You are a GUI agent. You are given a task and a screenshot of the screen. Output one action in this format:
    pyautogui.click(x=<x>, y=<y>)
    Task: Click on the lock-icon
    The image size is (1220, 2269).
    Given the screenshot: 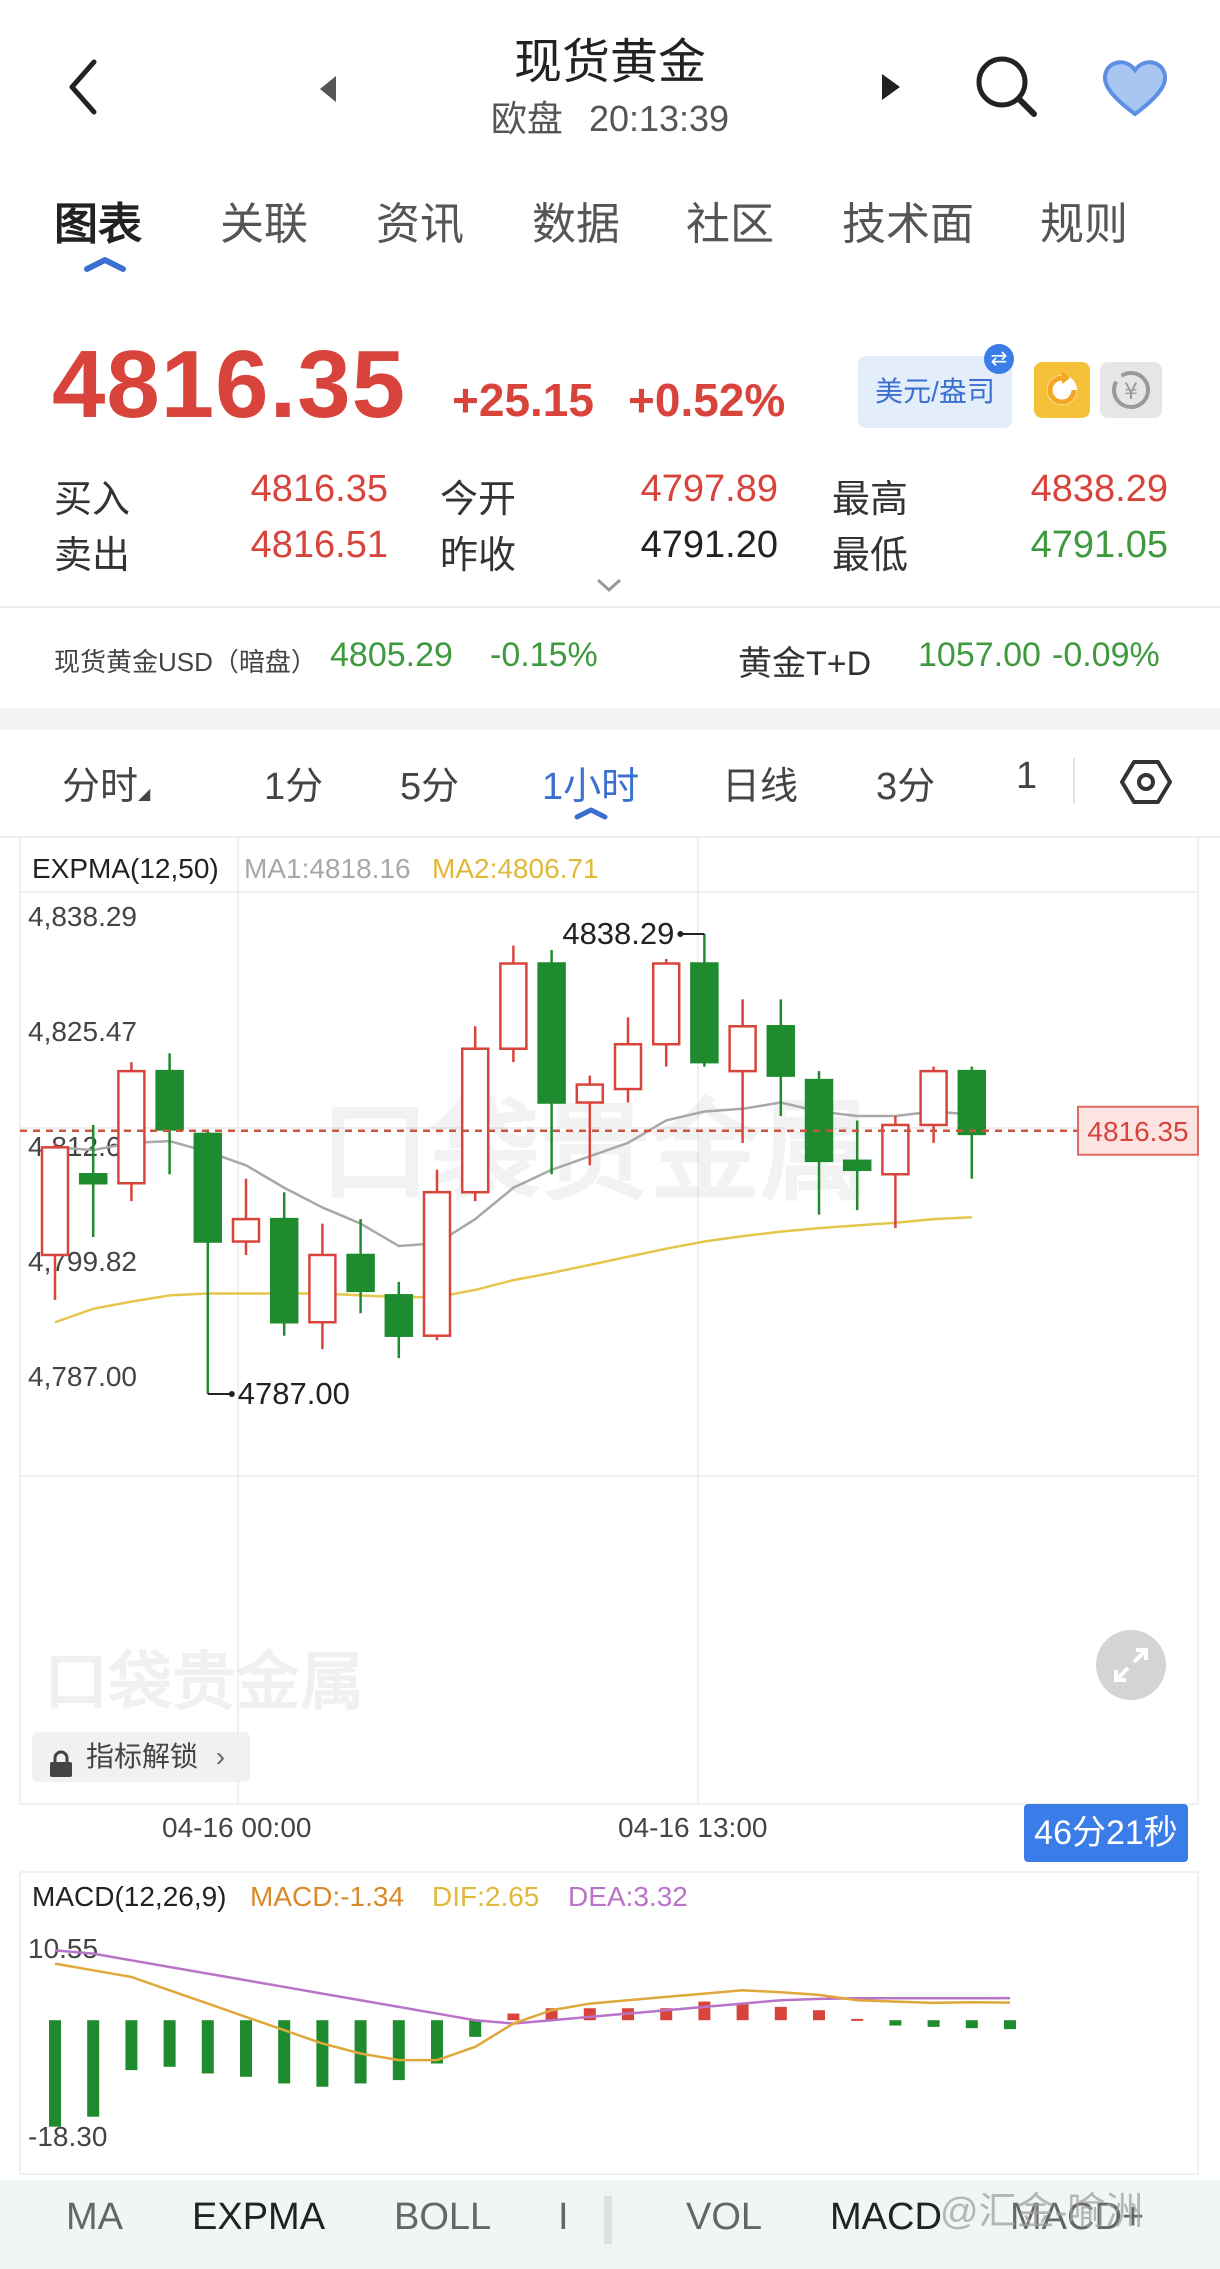 What is the action you would take?
    pyautogui.click(x=61, y=1769)
    